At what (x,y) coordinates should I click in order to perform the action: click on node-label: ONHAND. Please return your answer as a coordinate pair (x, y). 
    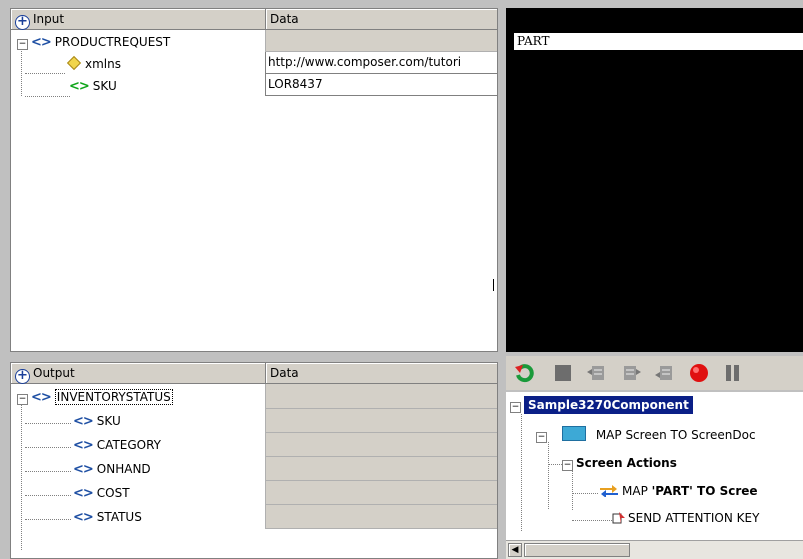
    Looking at the image, I should click on (123, 469).